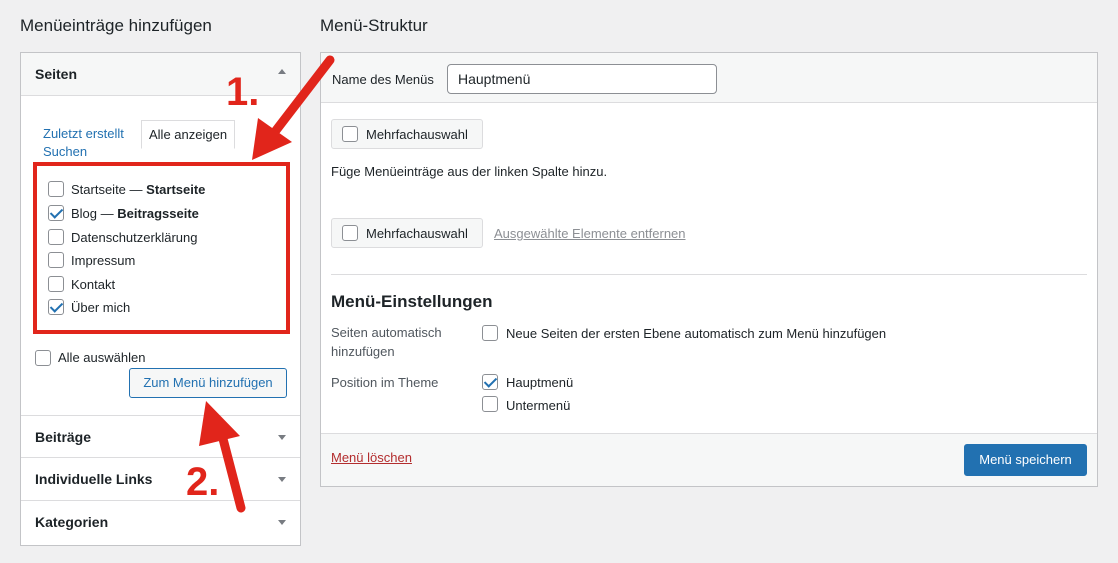  Describe the element at coordinates (222, 457) in the screenshot. I see `annotation-arrow-2-icon` at that location.